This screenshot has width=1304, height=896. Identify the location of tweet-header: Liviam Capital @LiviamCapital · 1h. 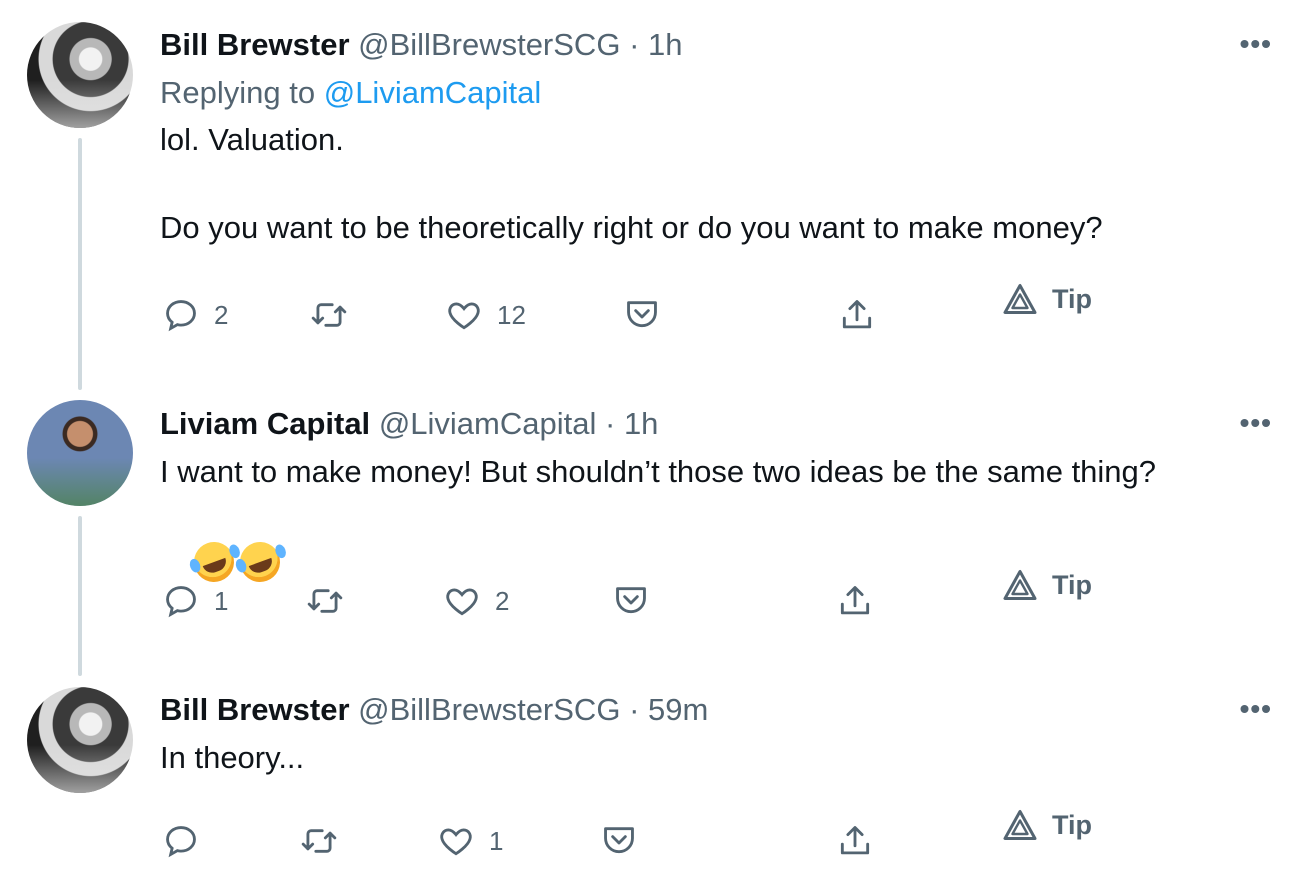
(409, 424).